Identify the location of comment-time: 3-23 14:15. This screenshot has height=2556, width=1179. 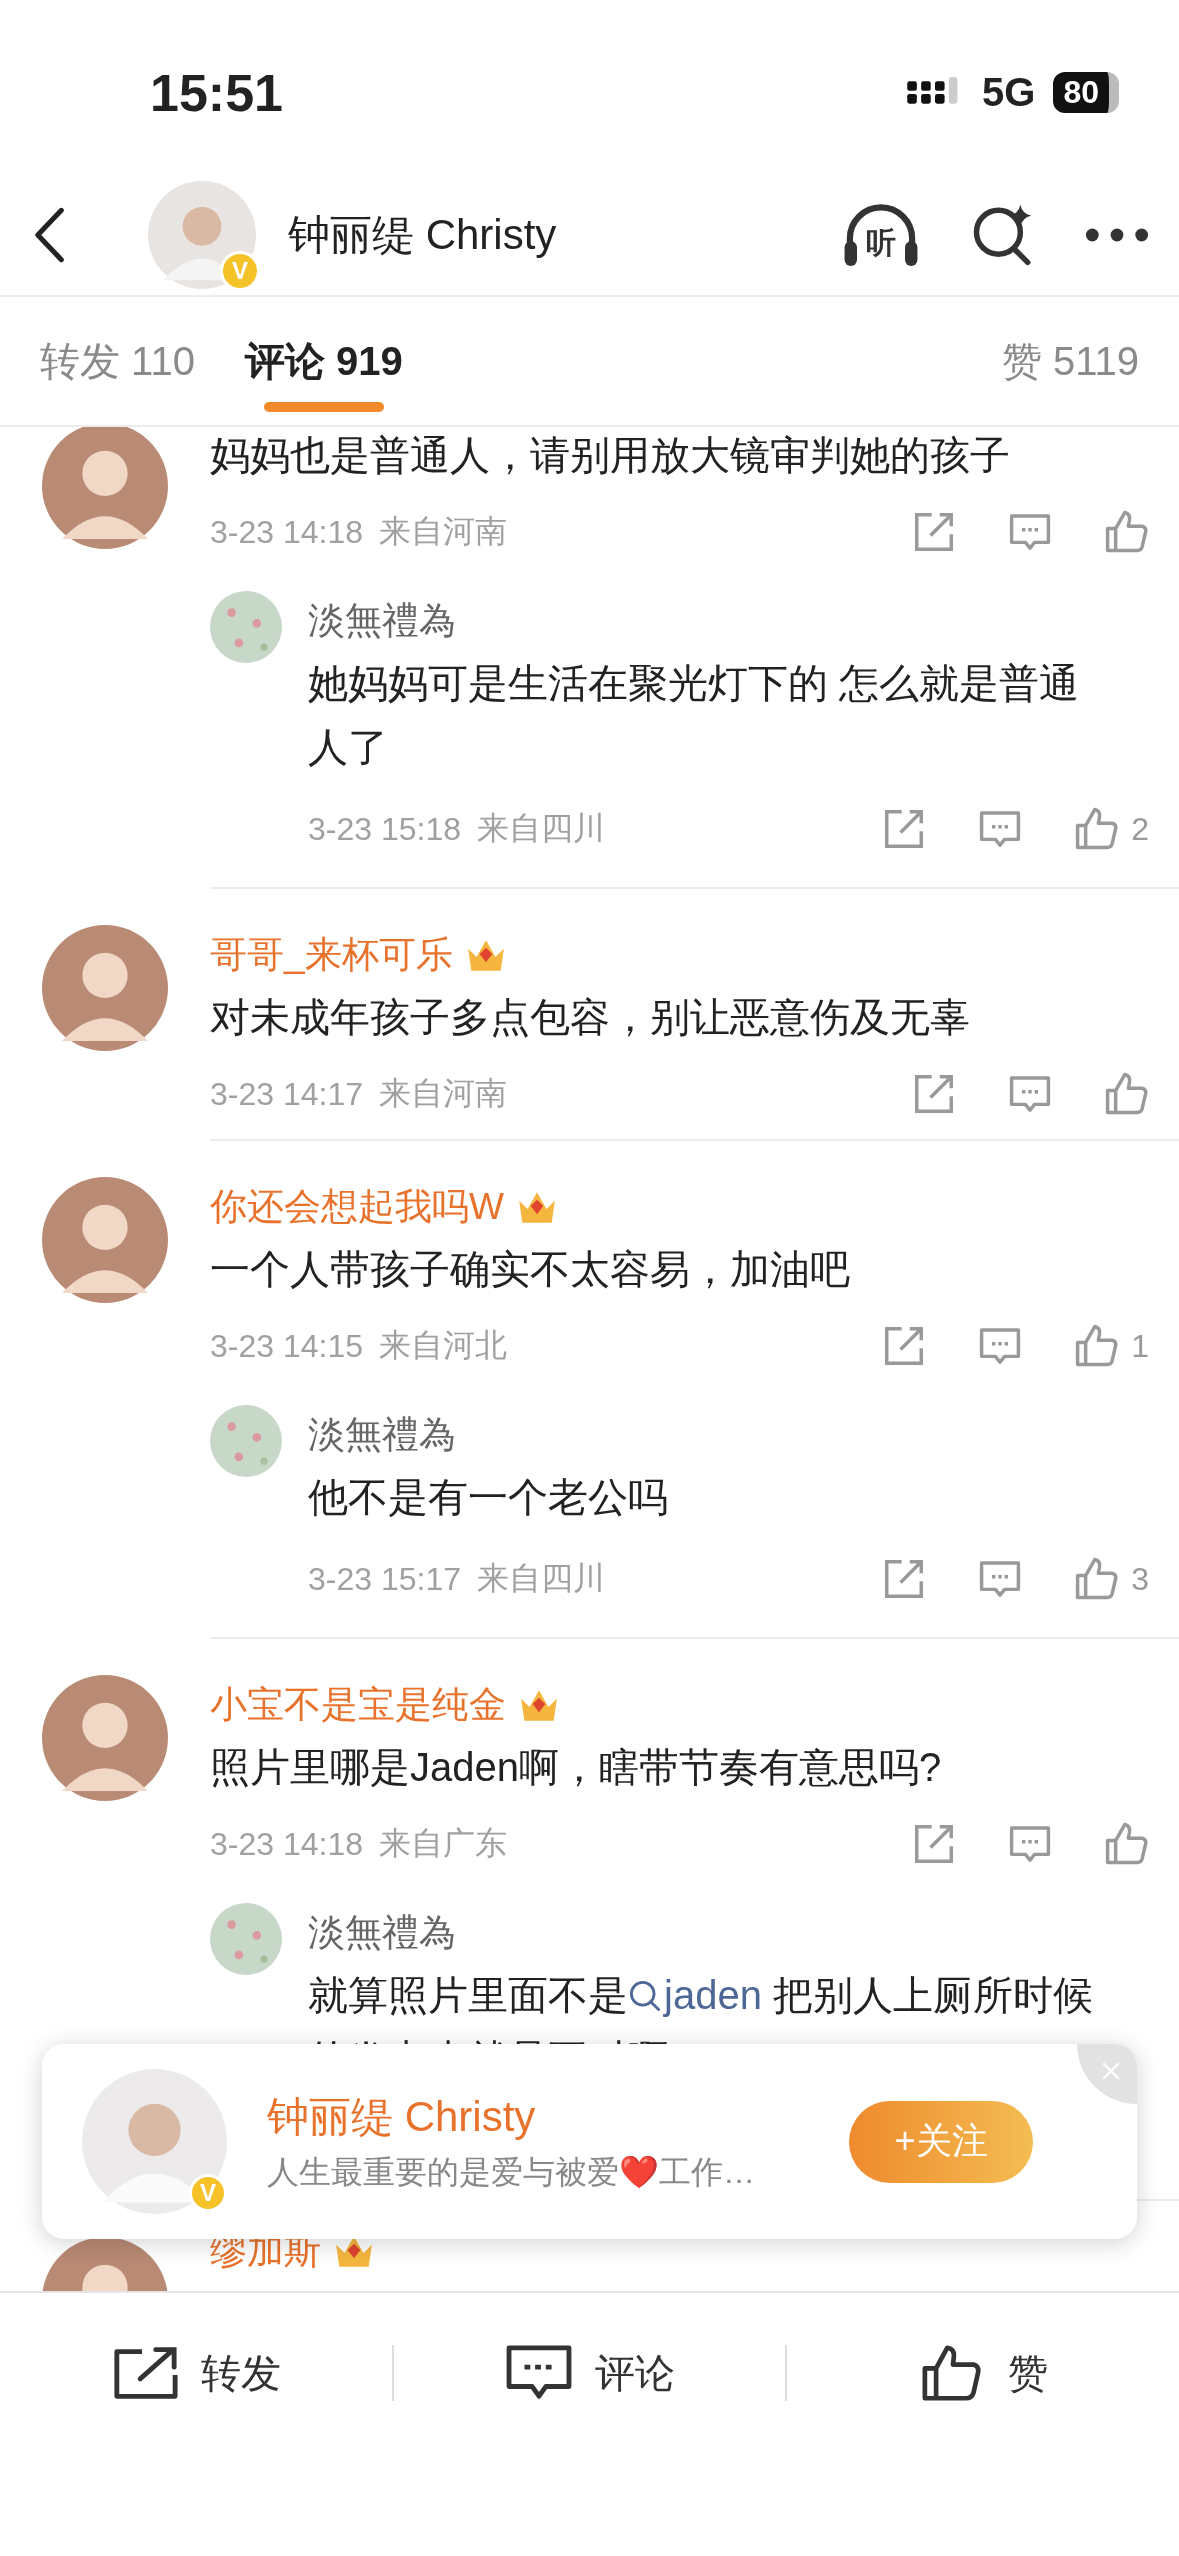
(286, 1346).